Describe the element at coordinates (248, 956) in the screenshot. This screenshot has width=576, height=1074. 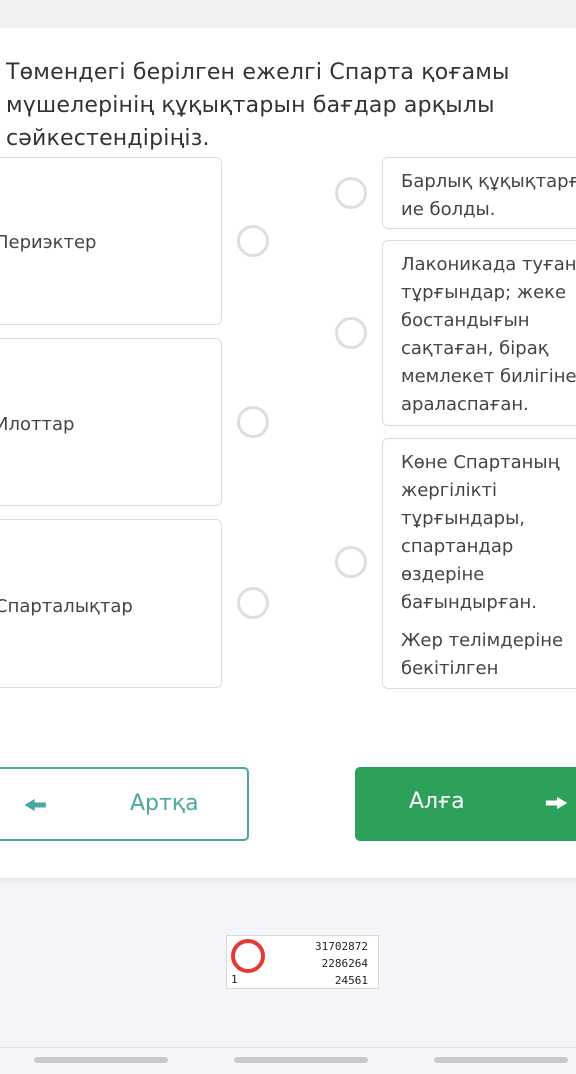
I see `ring-icon` at that location.